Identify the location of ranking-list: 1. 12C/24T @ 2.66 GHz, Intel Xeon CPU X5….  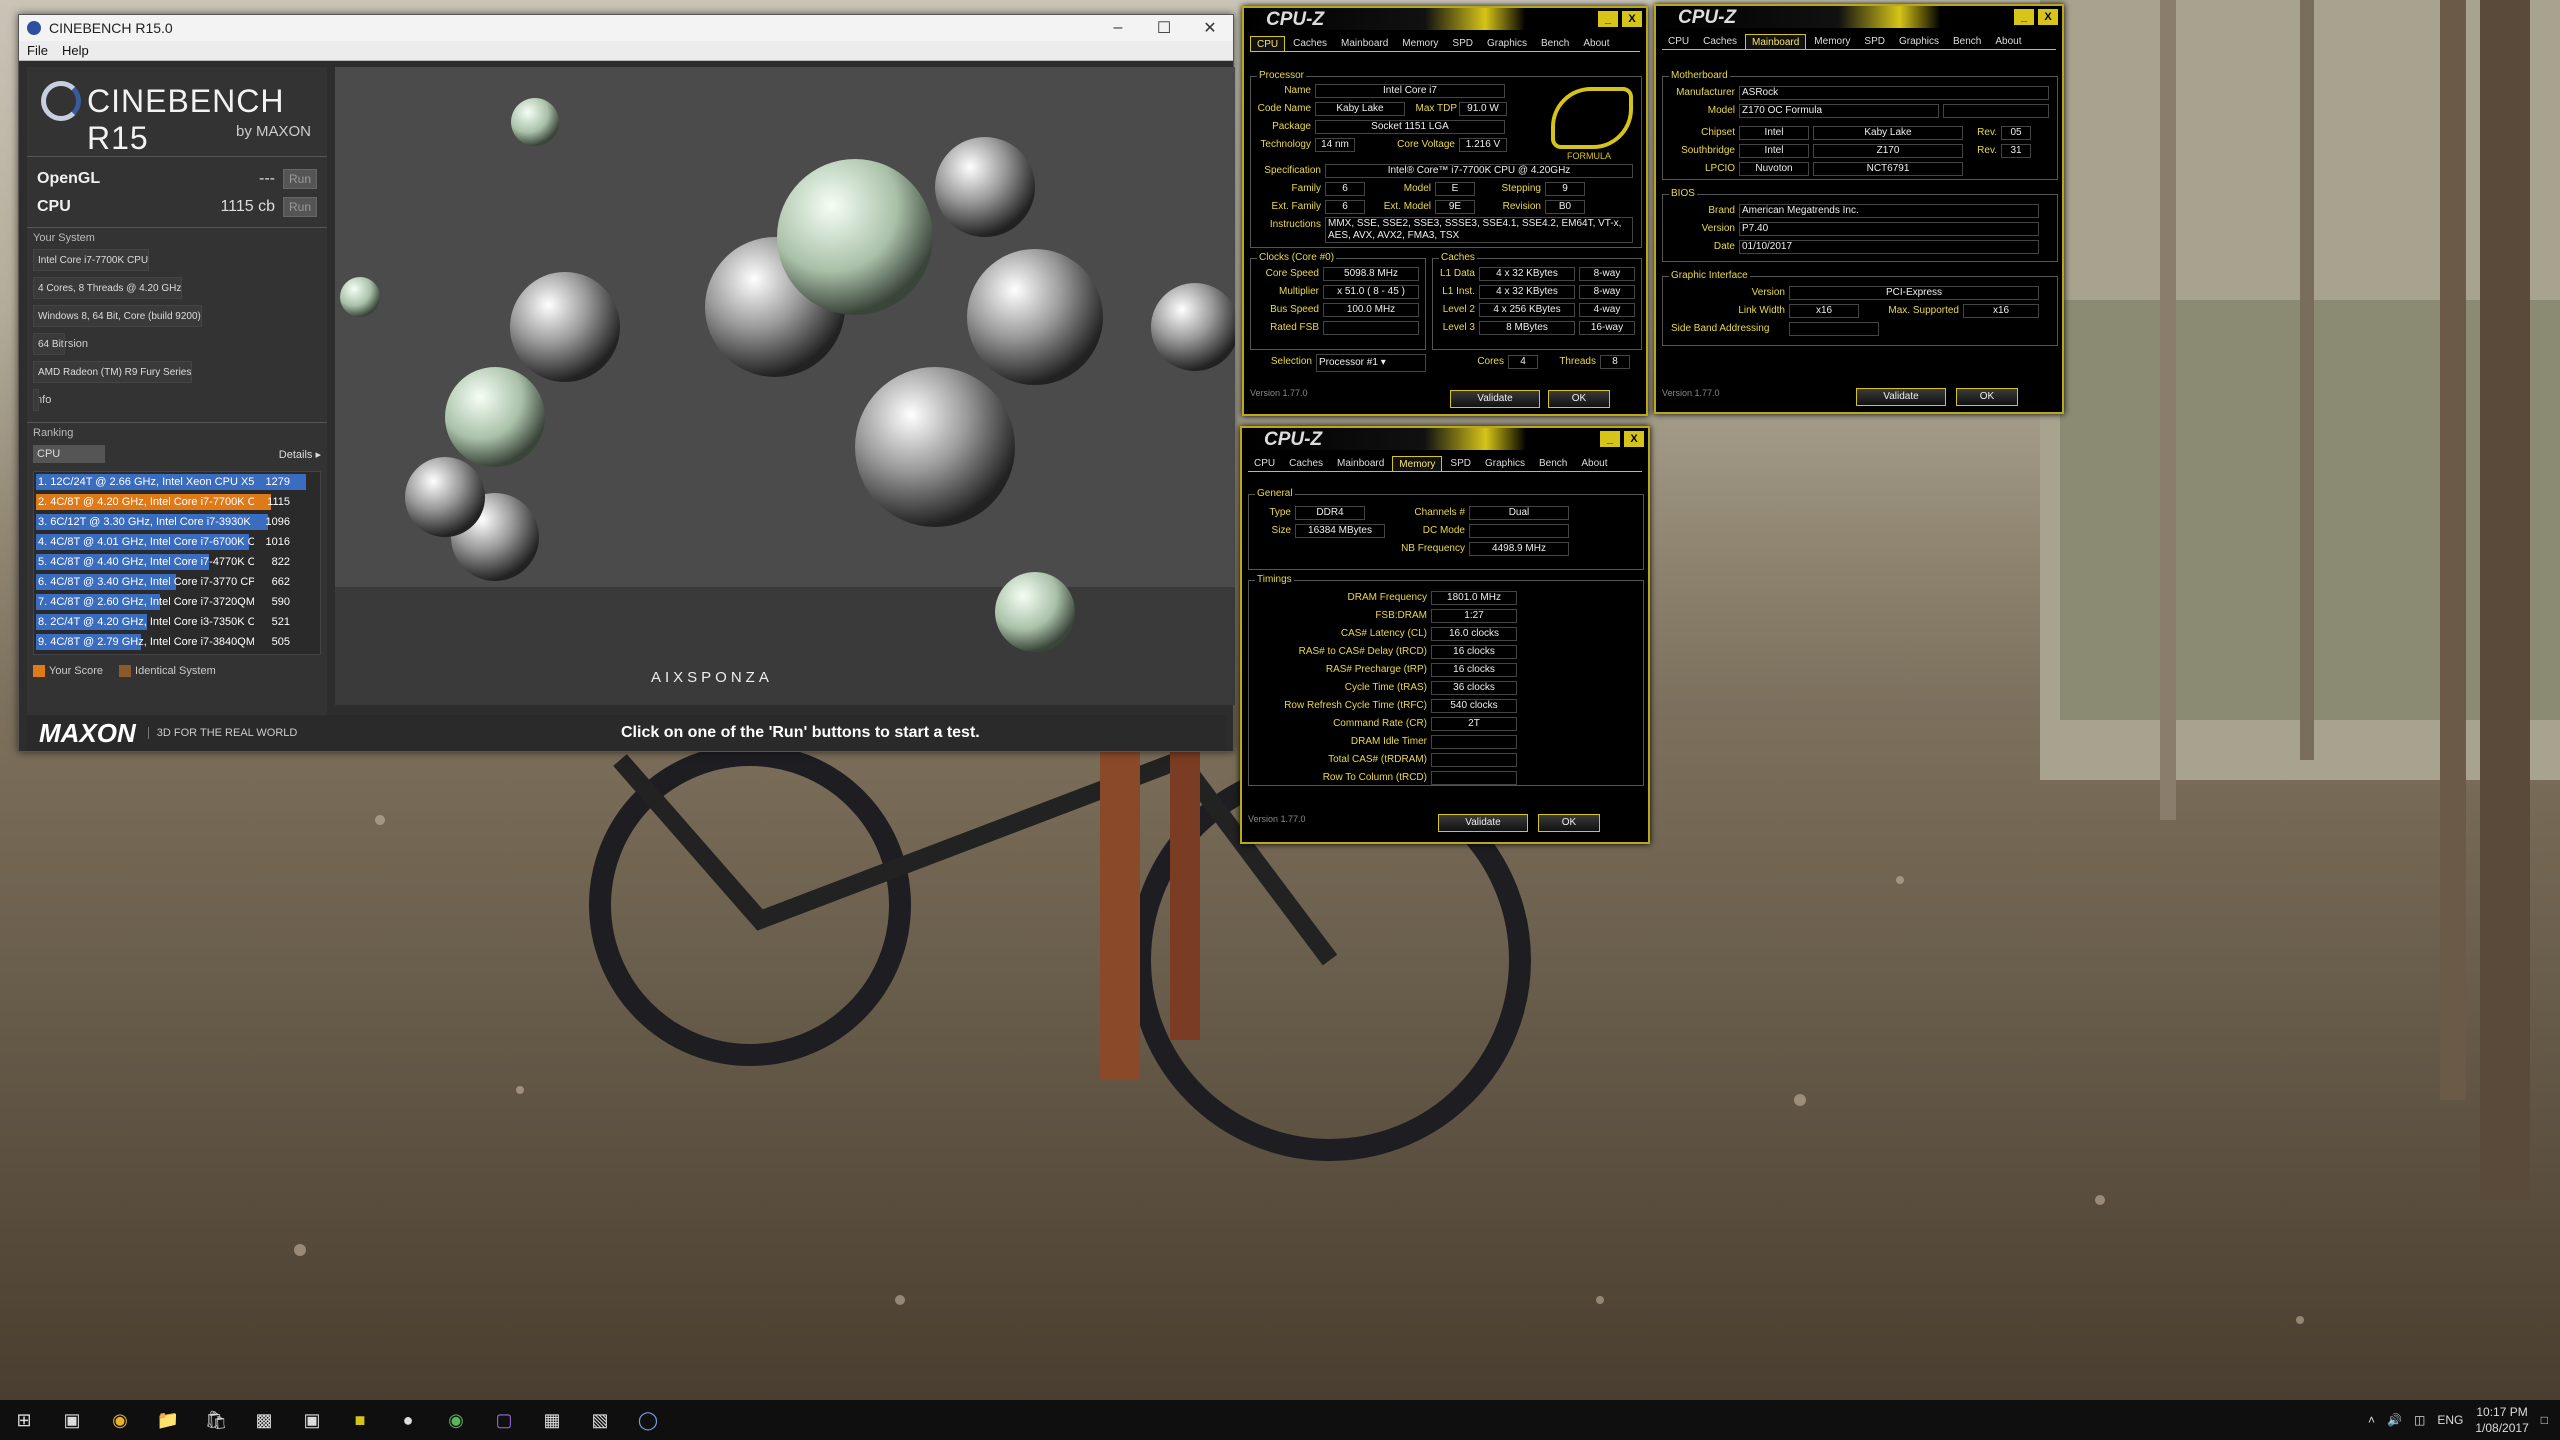
(177, 563).